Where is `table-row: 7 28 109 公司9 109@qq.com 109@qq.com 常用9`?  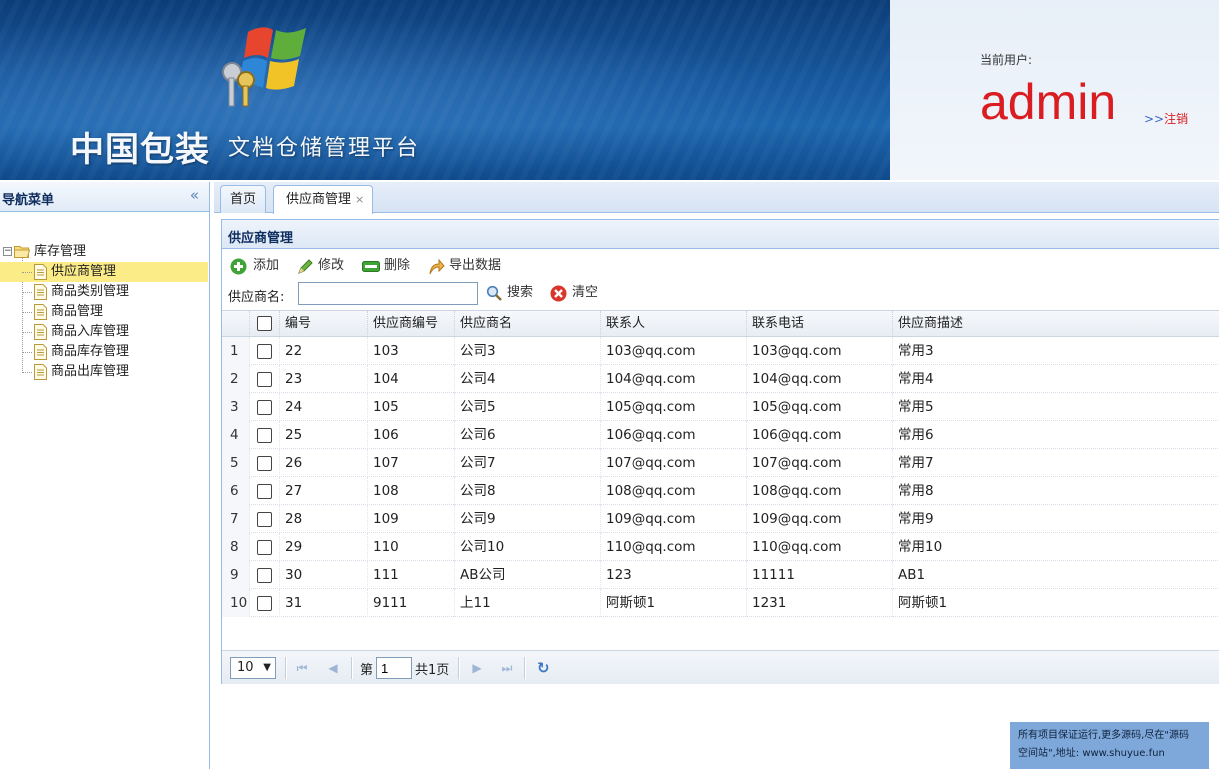 table-row: 7 28 109 公司9 109@qq.com 109@qq.com 常用9 is located at coordinates (720, 519).